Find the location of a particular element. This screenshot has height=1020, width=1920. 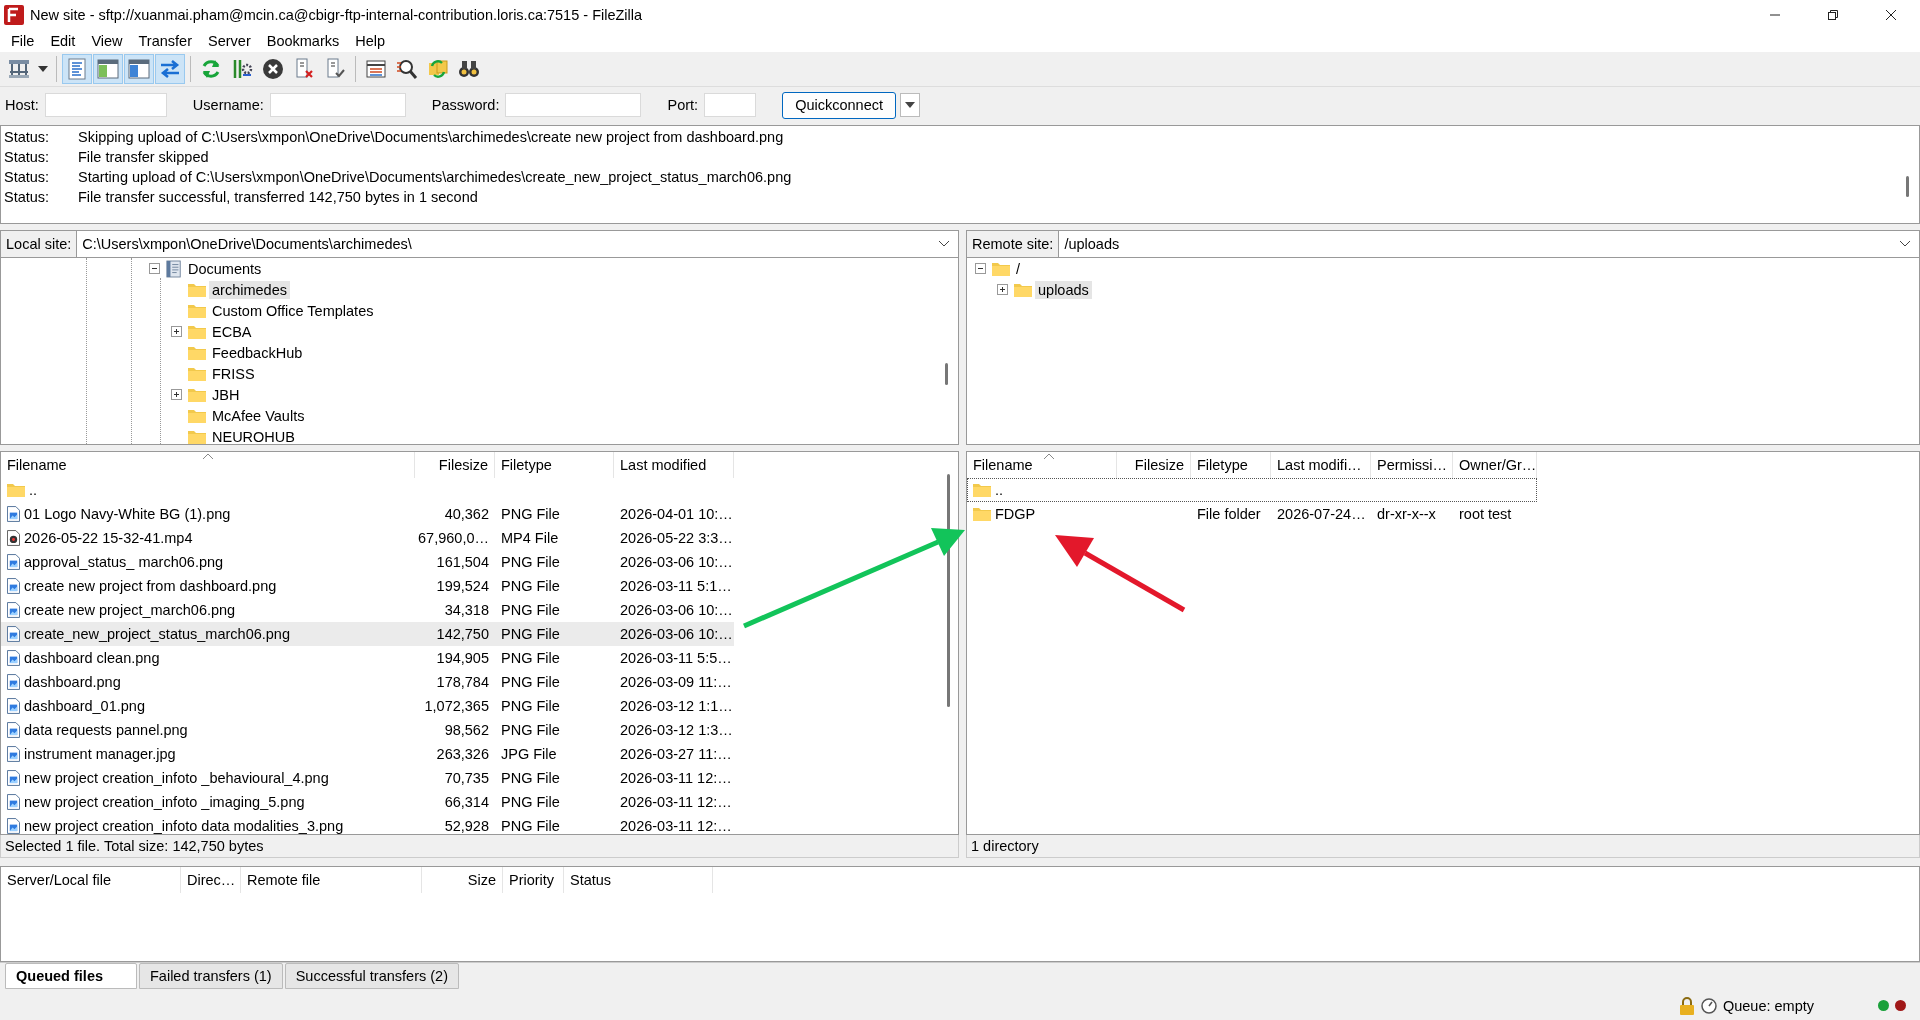

menu-item: Bookmarks is located at coordinates (303, 41).